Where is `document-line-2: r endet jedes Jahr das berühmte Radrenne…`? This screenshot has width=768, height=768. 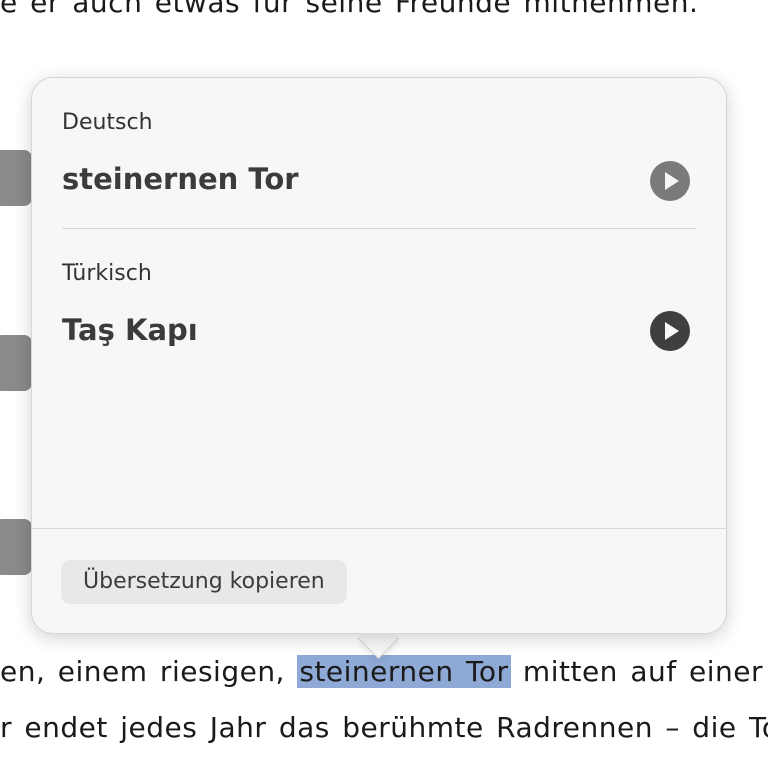 document-line-2: r endet jedes Jahr das berühmte Radrenne… is located at coordinates (384, 727).